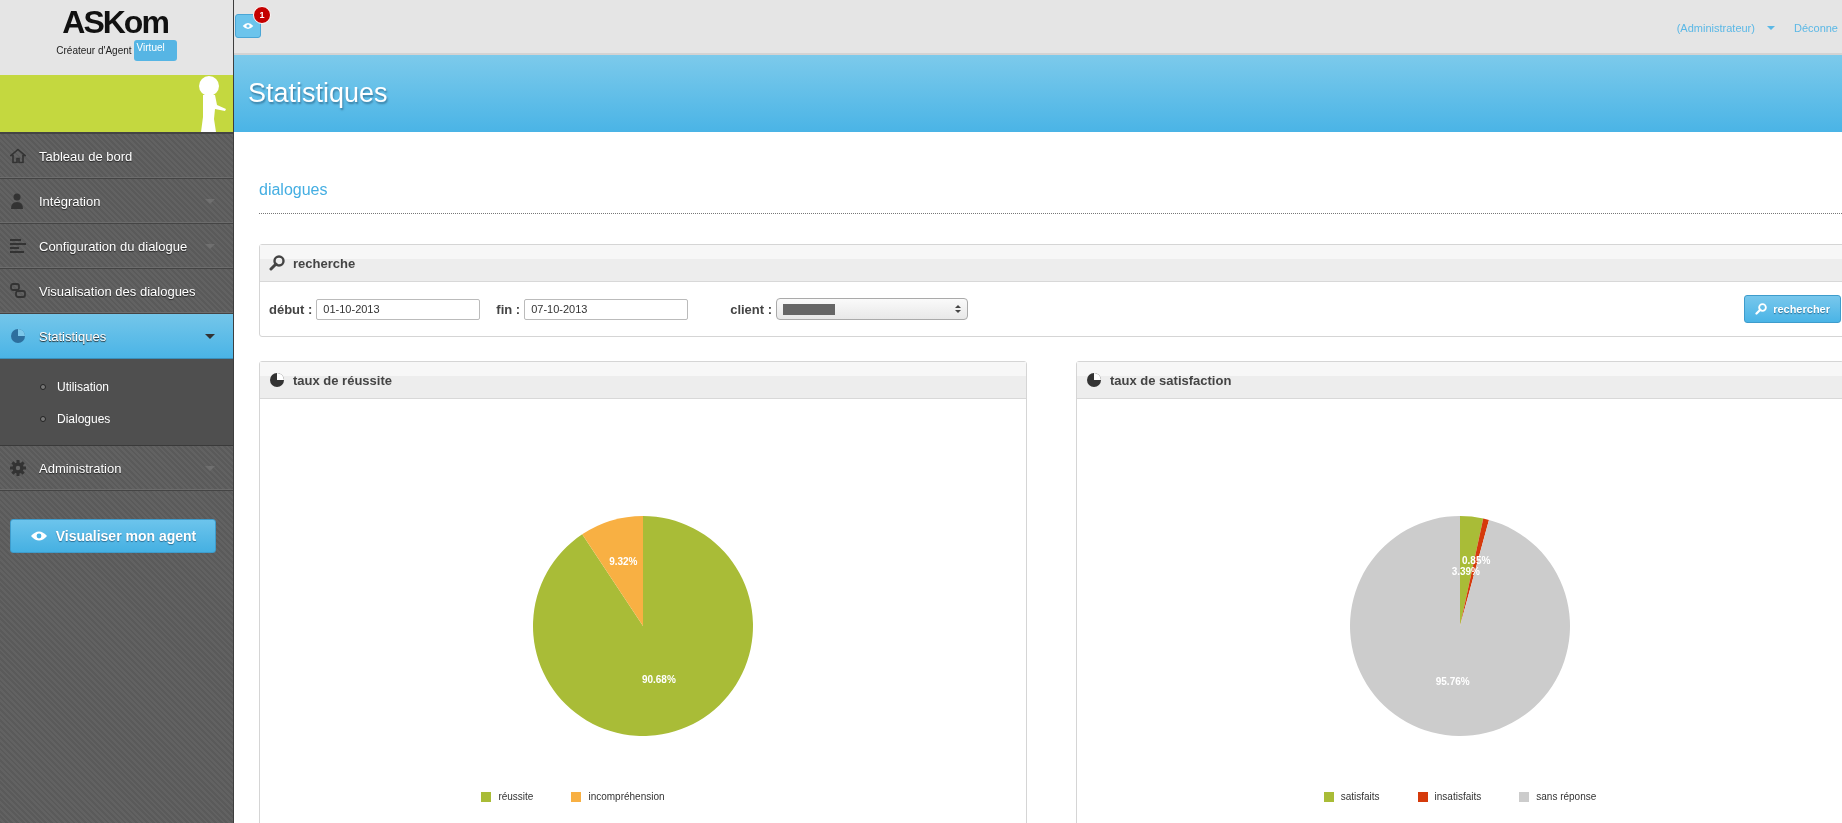 The image size is (1842, 823). Describe the element at coordinates (1171, 380) in the screenshot. I see `panel-title: taux de satisfaction` at that location.